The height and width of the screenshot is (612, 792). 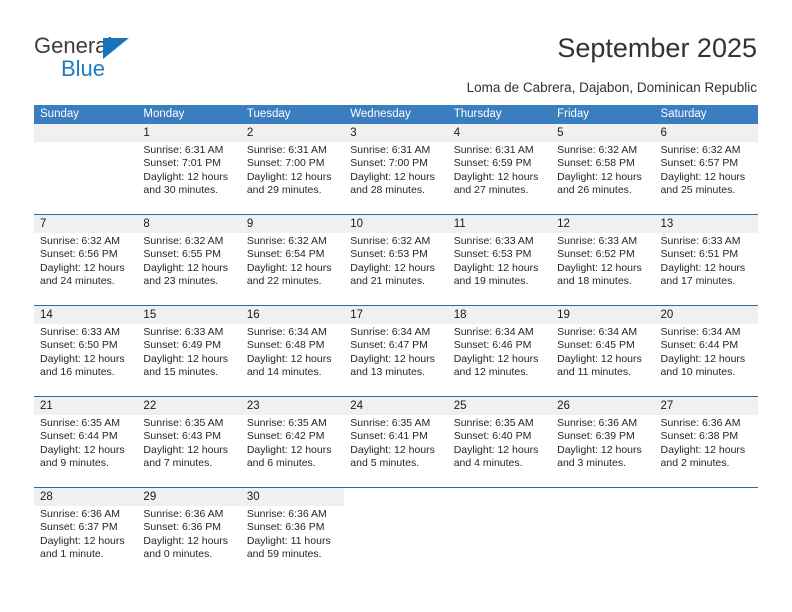 I want to click on day-info-line: and 5 minutes., so click(x=385, y=463).